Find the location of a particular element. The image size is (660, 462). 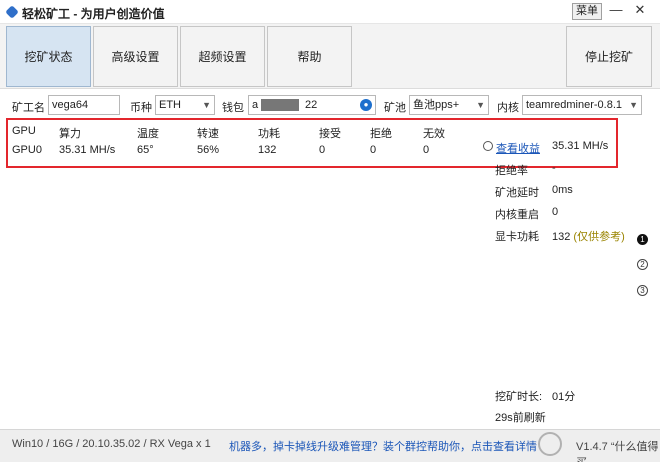

coin-label: 币种 is located at coordinates (141, 108).